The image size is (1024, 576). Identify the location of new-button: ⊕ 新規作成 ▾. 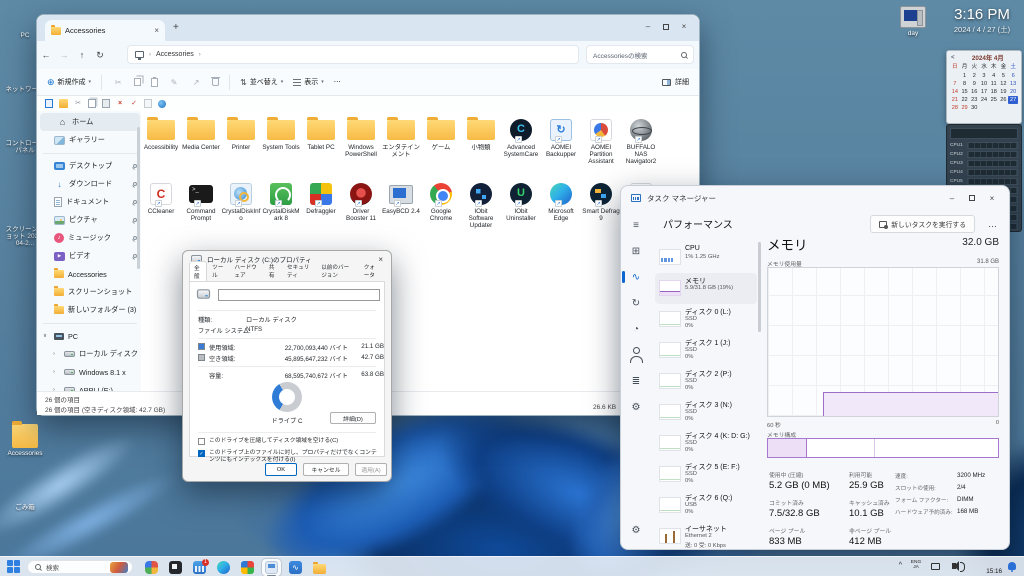
(69, 82).